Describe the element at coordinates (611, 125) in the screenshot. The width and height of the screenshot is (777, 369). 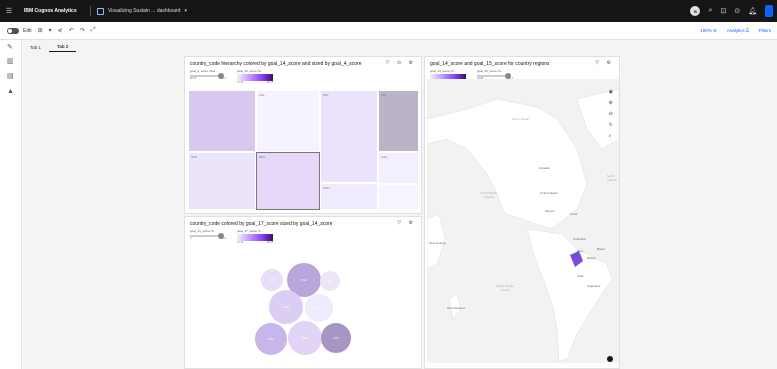
I see `reset-icon: ↻` at that location.